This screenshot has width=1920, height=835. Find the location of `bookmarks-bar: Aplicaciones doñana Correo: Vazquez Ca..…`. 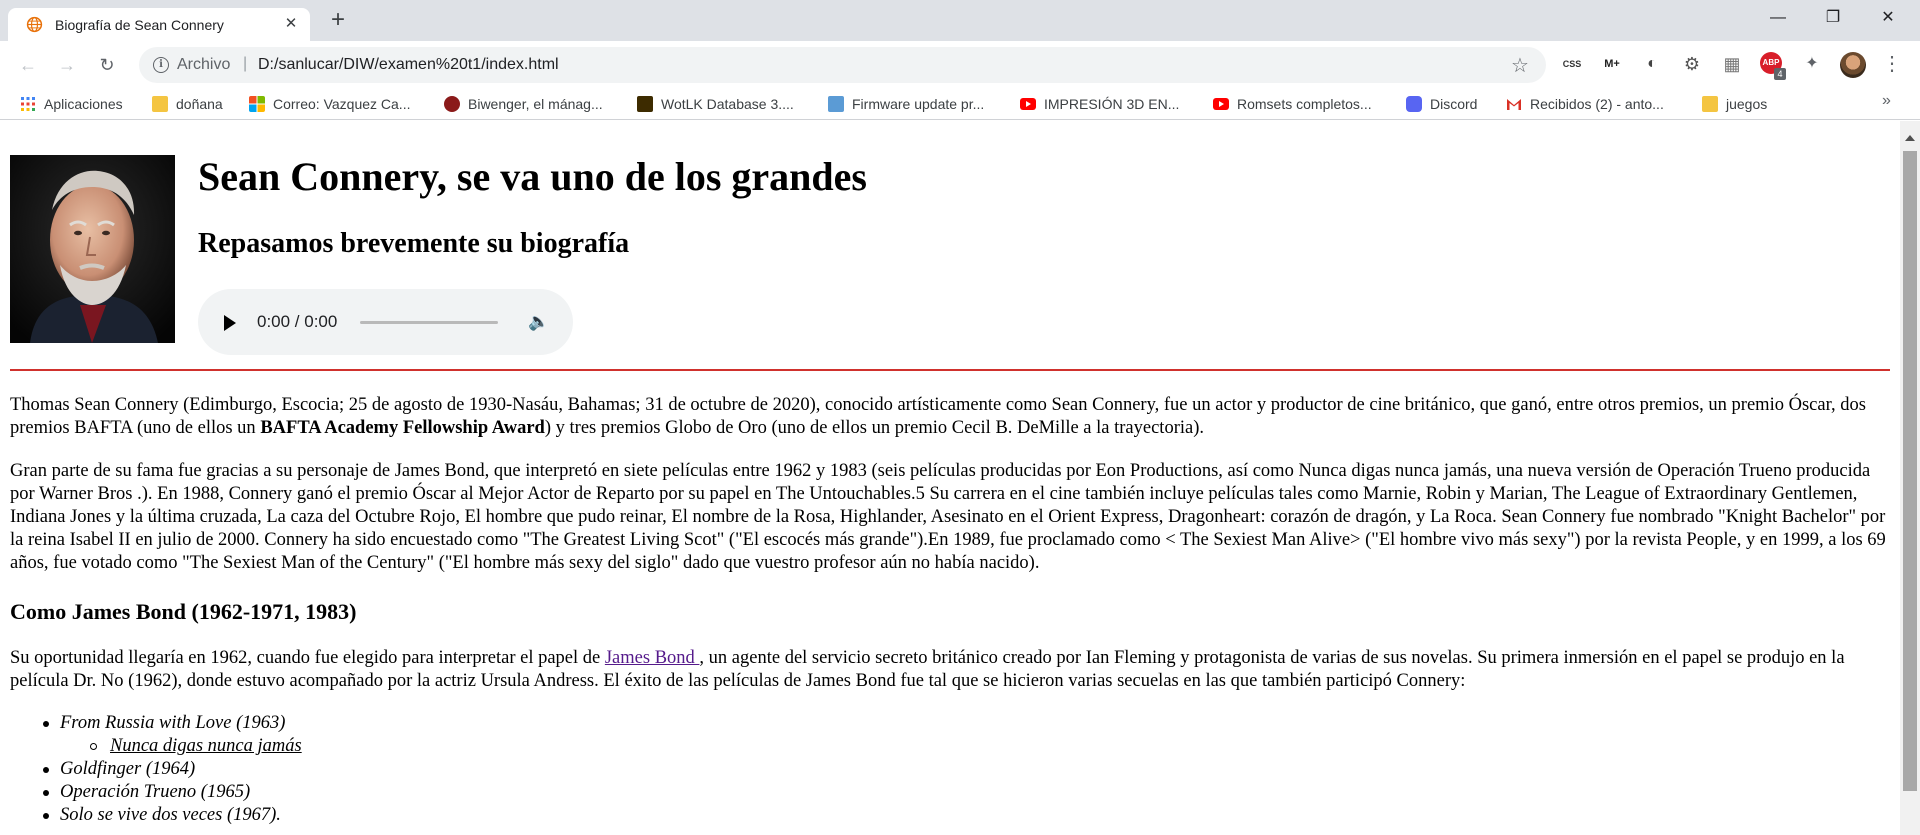

bookmarks-bar: Aplicaciones doñana Correo: Vazquez Ca..… is located at coordinates (960, 104).